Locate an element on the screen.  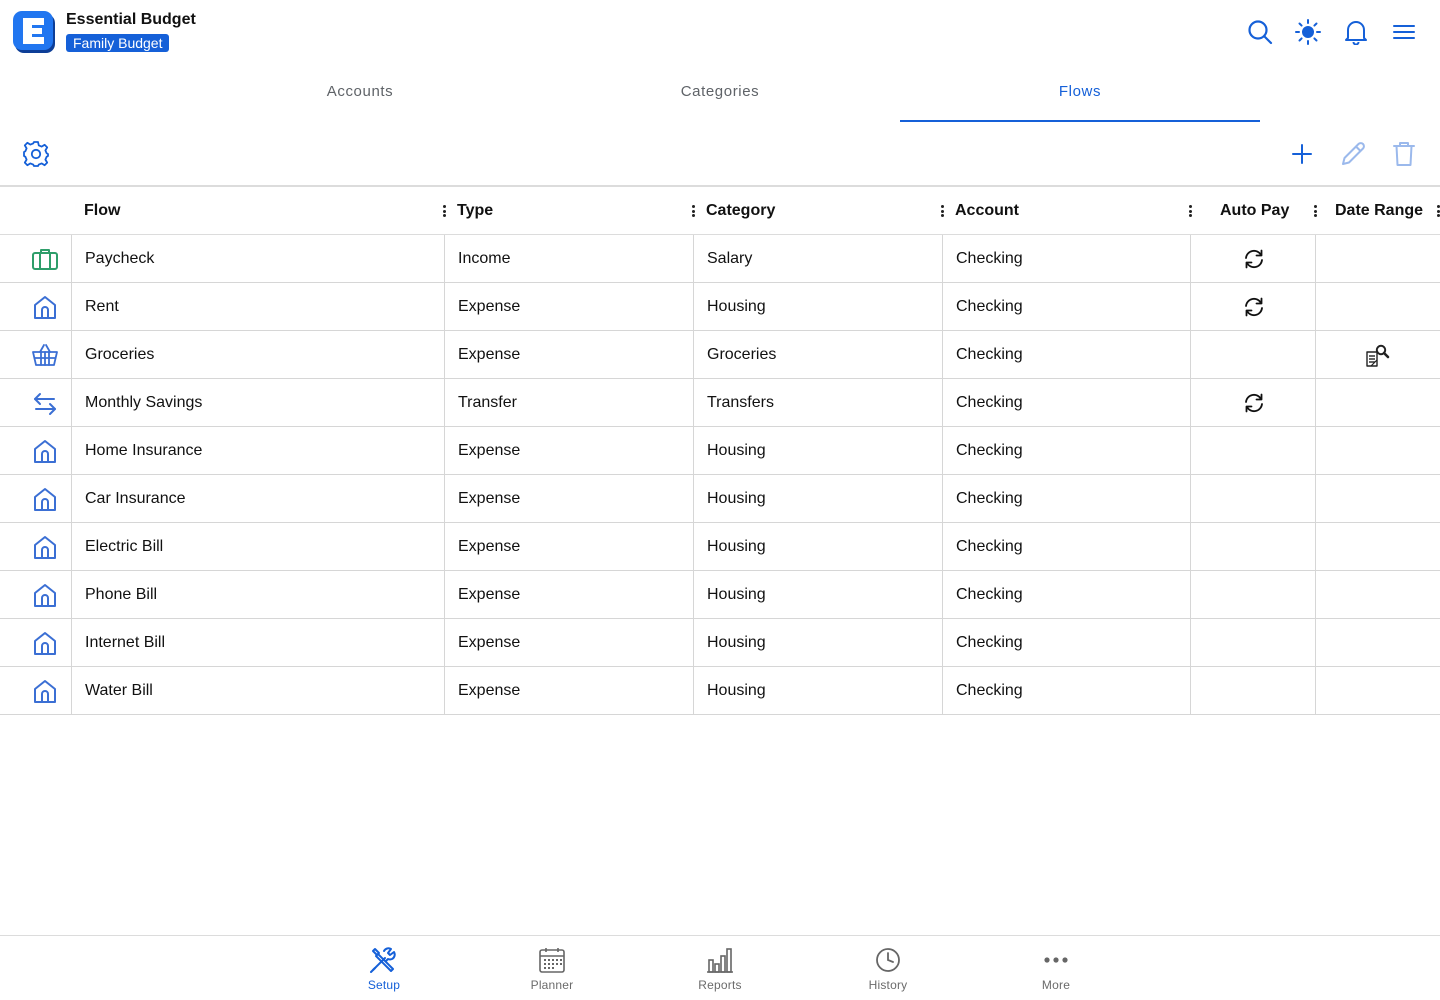
tab-accounts: Accounts is located at coordinates (360, 93).